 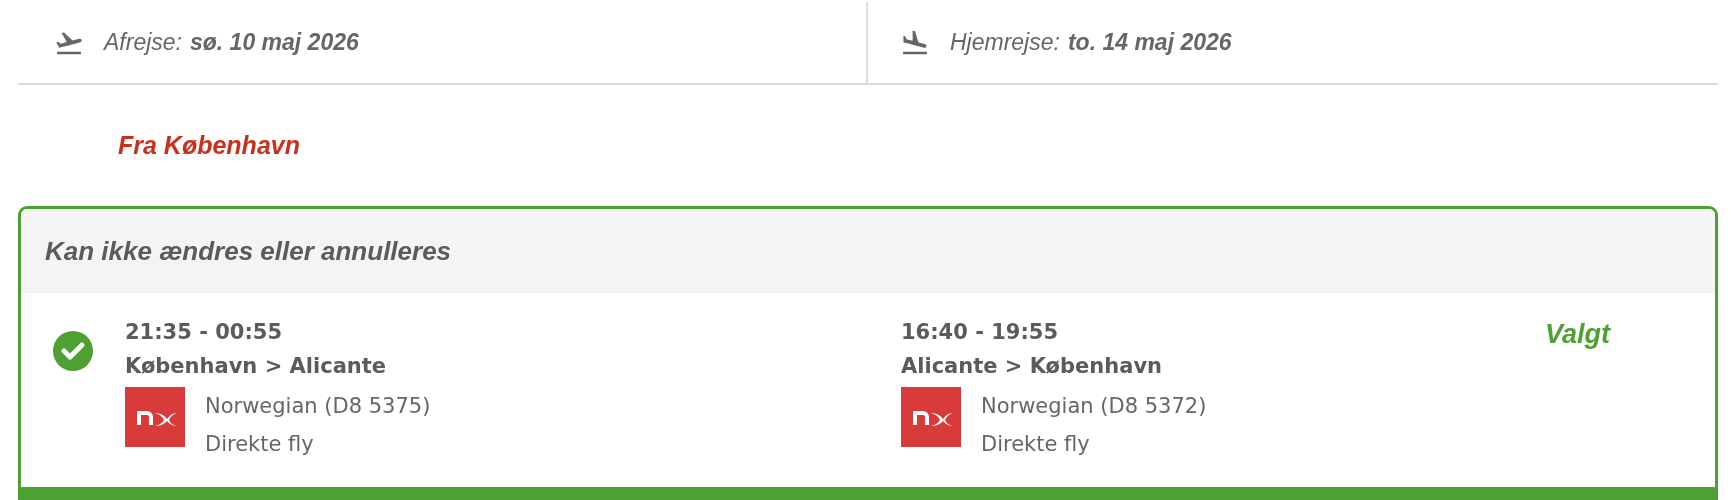 I want to click on date-label: Afrejse:, so click(x=143, y=42).